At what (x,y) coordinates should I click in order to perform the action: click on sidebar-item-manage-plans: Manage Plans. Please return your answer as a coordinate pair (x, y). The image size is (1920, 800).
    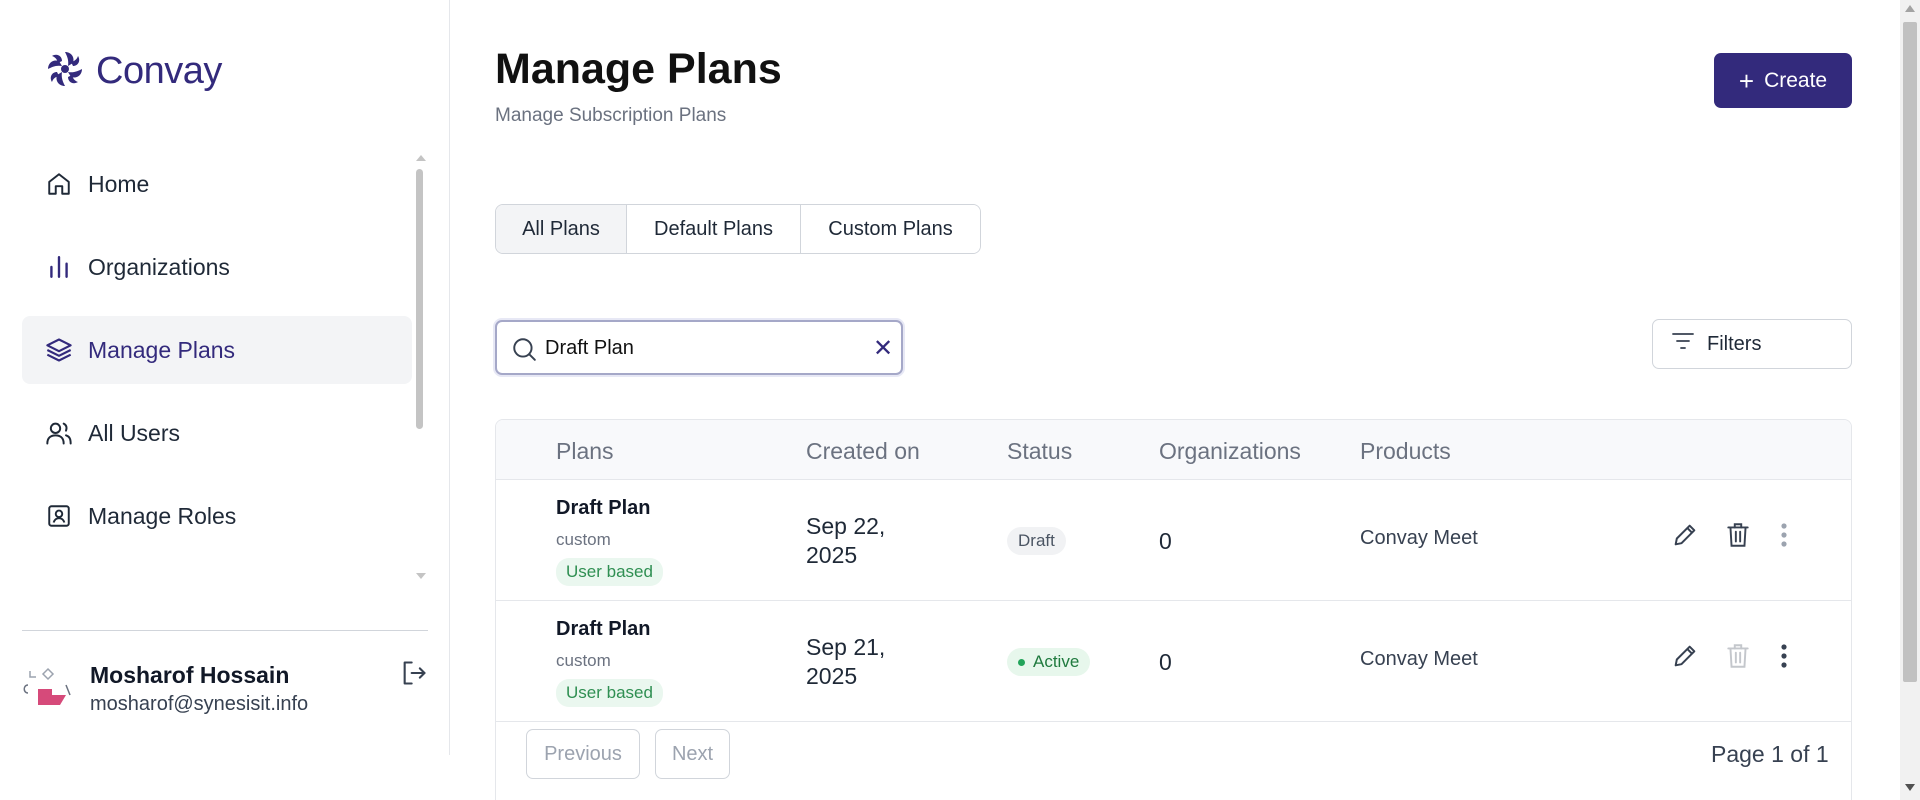
    Looking at the image, I should click on (217, 350).